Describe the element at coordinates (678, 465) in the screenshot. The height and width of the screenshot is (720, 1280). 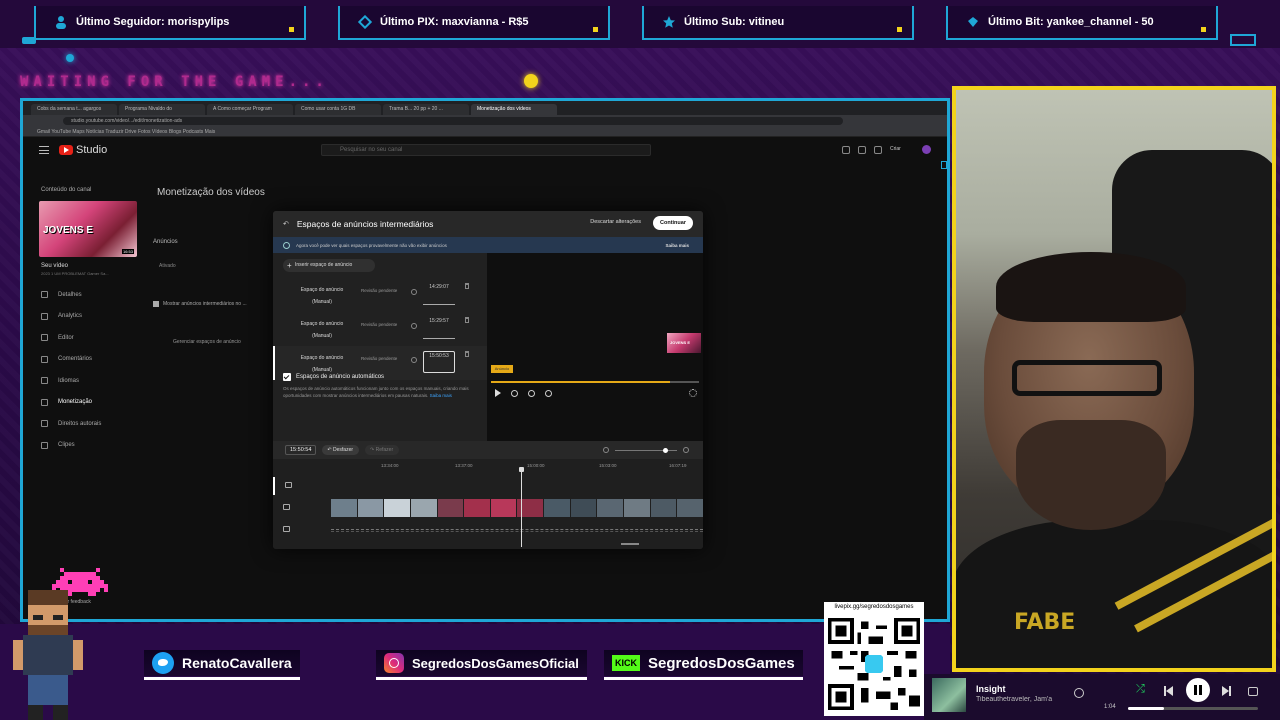
I see `ruler-tick: 16:07:19` at that location.